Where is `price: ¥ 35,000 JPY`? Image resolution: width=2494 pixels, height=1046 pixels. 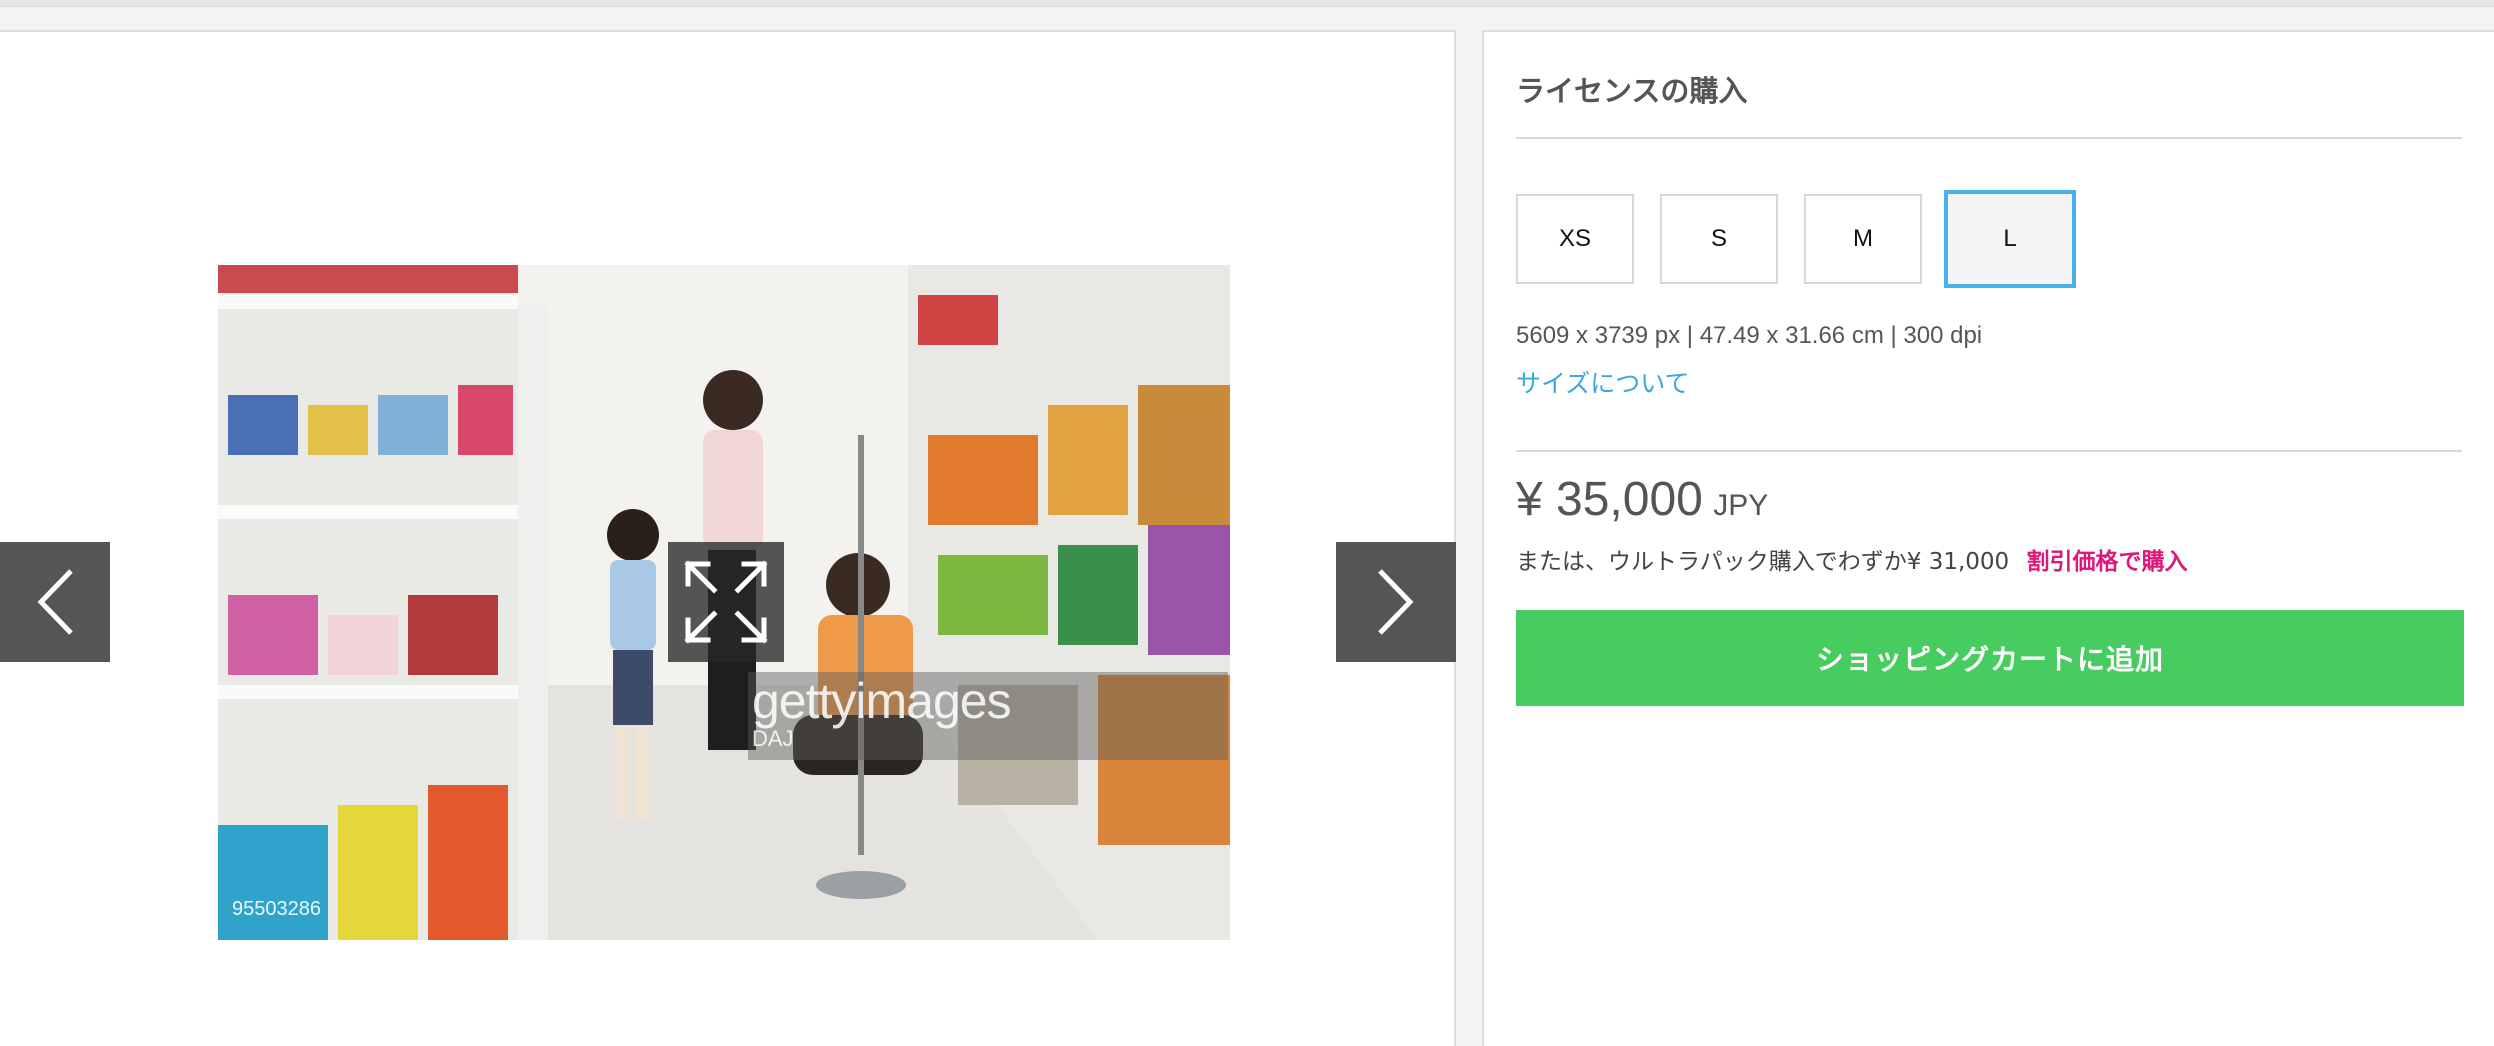 price: ¥ 35,000 JPY is located at coordinates (1642, 499).